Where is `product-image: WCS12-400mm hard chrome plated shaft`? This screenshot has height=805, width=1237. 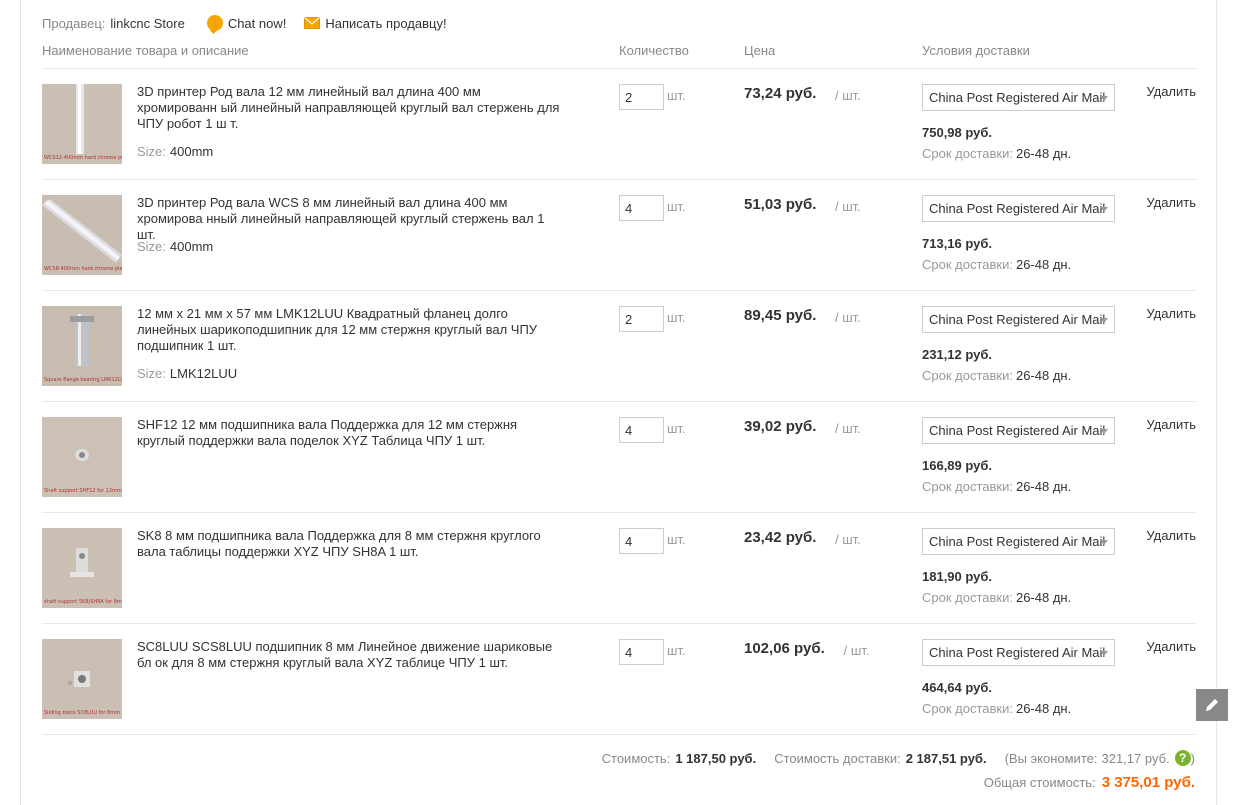
product-image: WCS12-400mm hard chrome plated shaft is located at coordinates (82, 124).